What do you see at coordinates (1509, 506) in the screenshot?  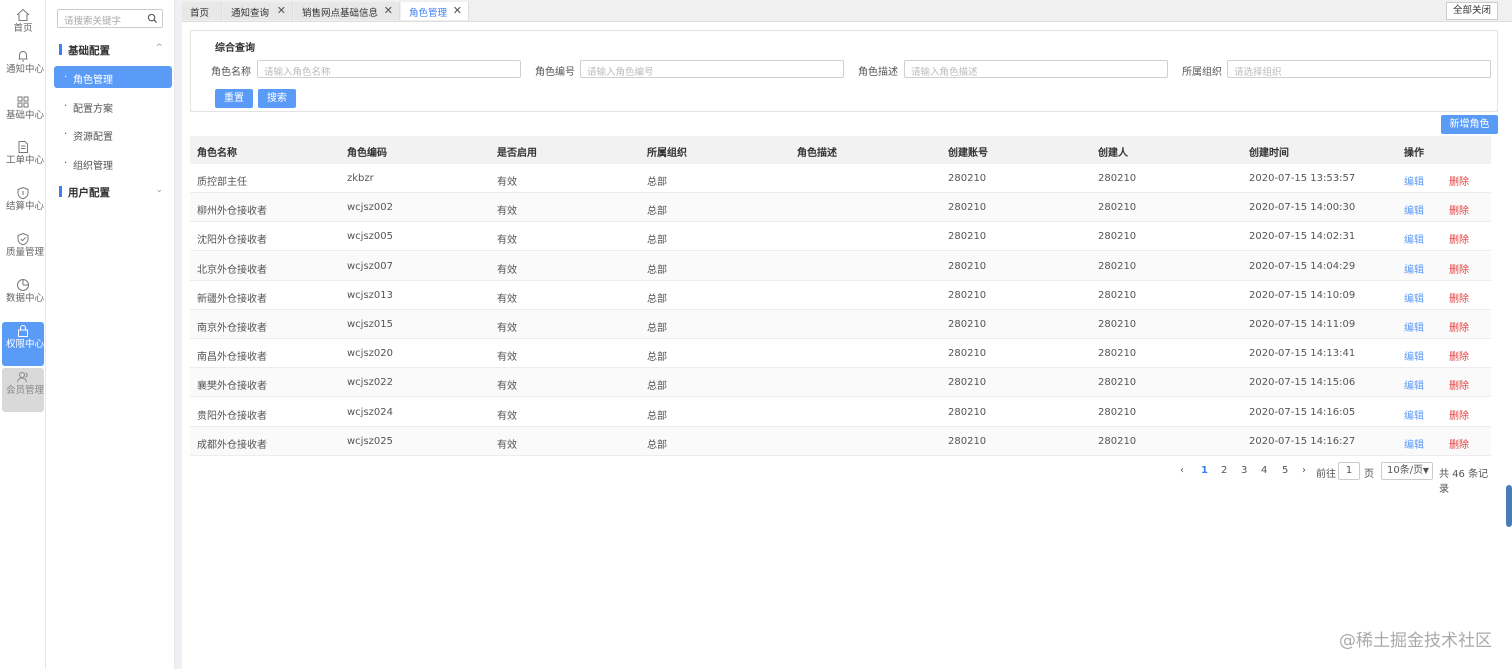 I see `scrollbar-thumb` at bounding box center [1509, 506].